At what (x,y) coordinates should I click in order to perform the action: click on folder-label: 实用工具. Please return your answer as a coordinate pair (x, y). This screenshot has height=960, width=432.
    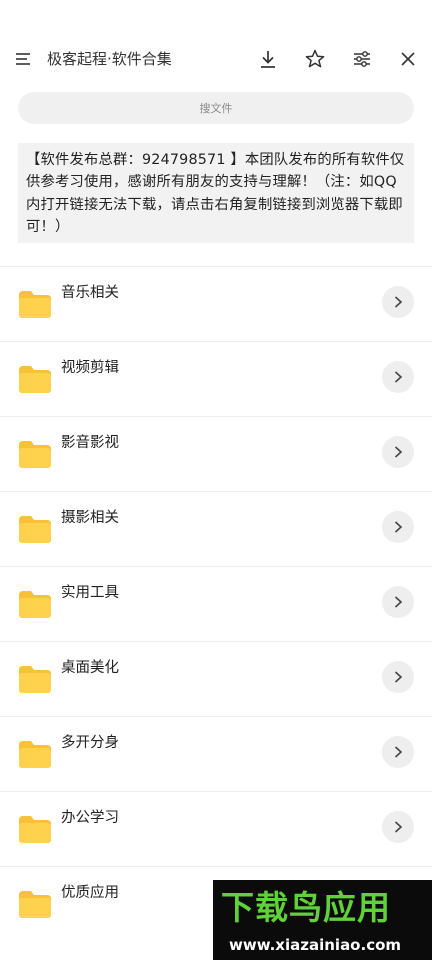
    Looking at the image, I should click on (90, 593).